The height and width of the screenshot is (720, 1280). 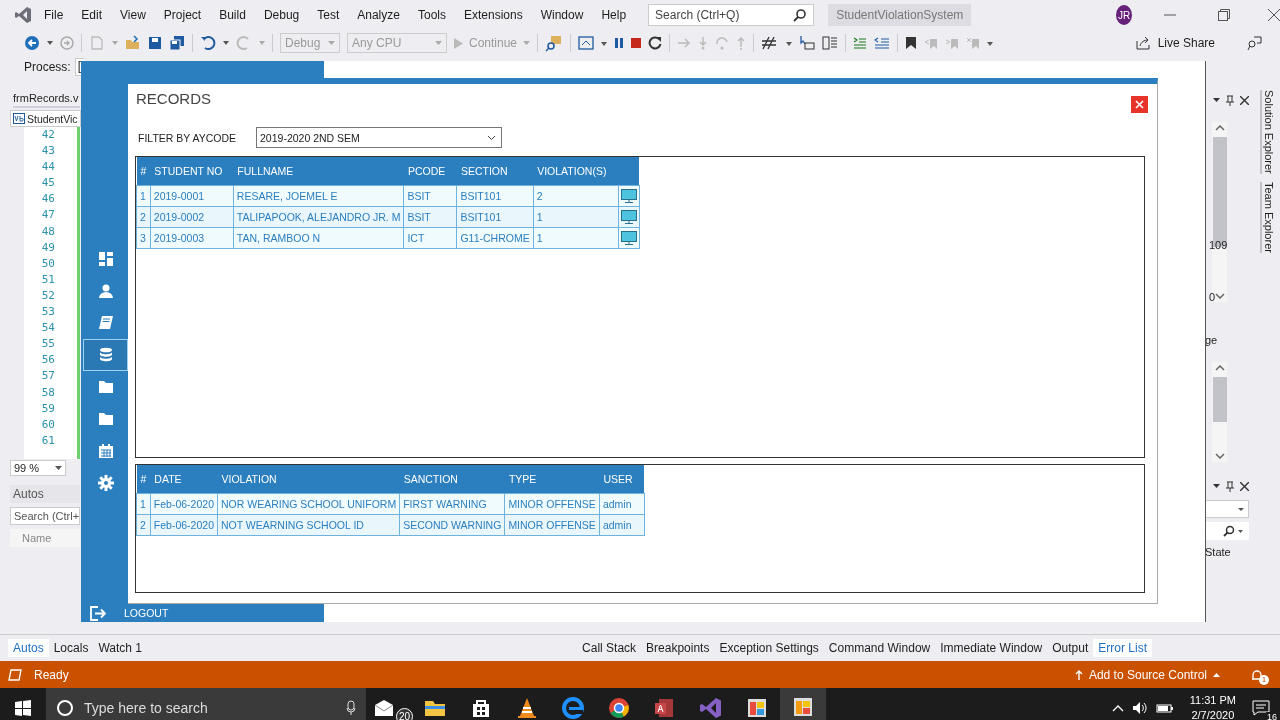 What do you see at coordinates (1117, 708) in the screenshot?
I see `chevron-up-icon` at bounding box center [1117, 708].